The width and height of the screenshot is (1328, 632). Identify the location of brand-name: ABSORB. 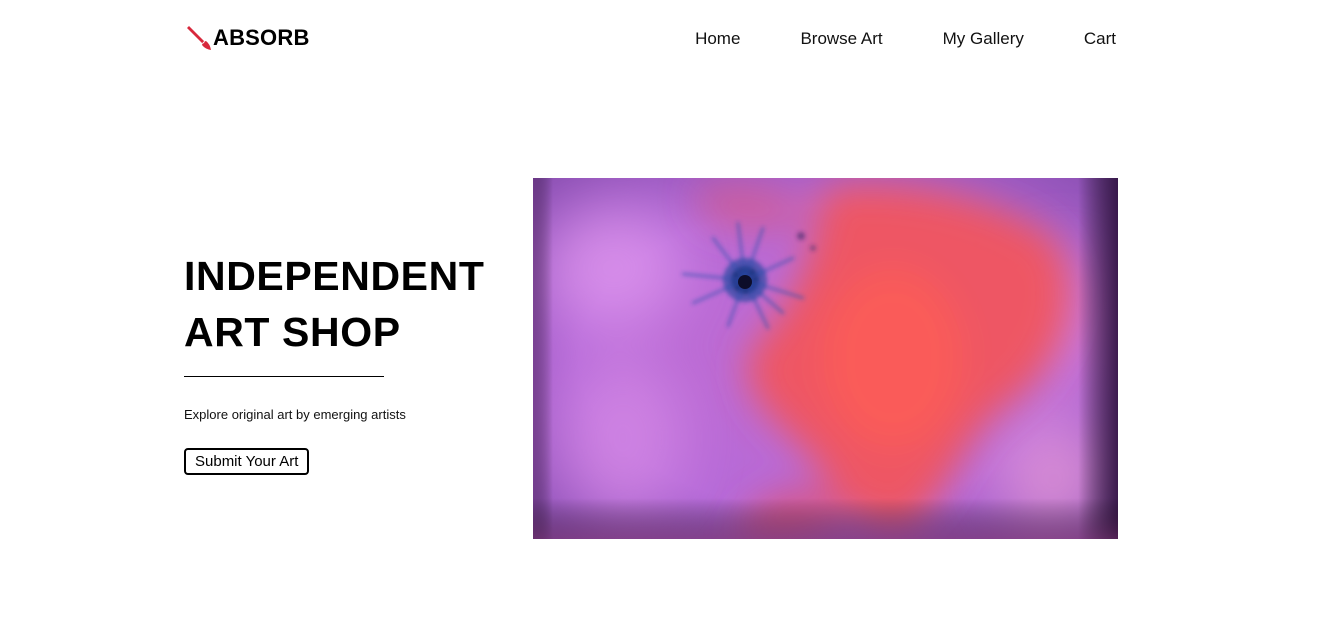
(261, 37).